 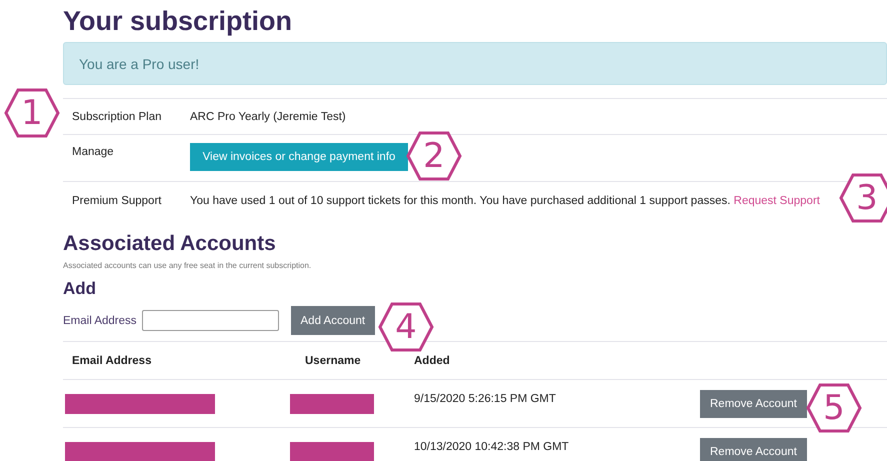 I want to click on request-support-link: Request Support, so click(x=777, y=200).